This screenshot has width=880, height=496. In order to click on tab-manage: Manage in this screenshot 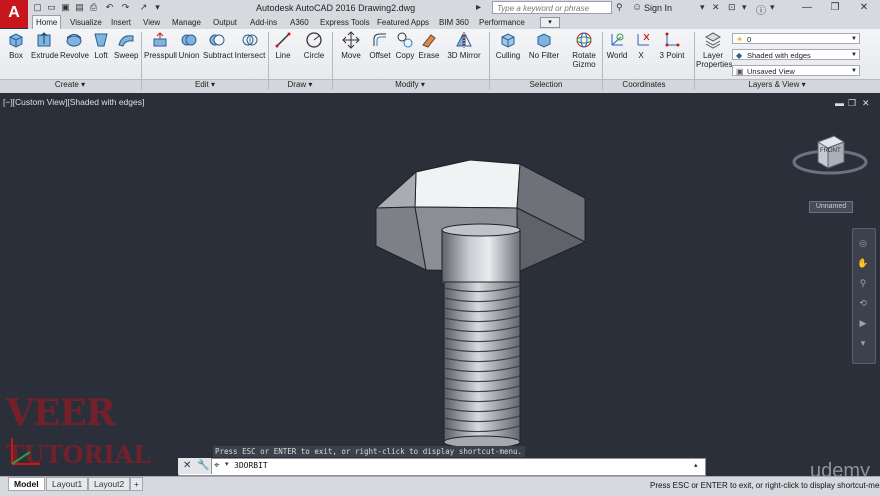, I will do `click(186, 22)`.